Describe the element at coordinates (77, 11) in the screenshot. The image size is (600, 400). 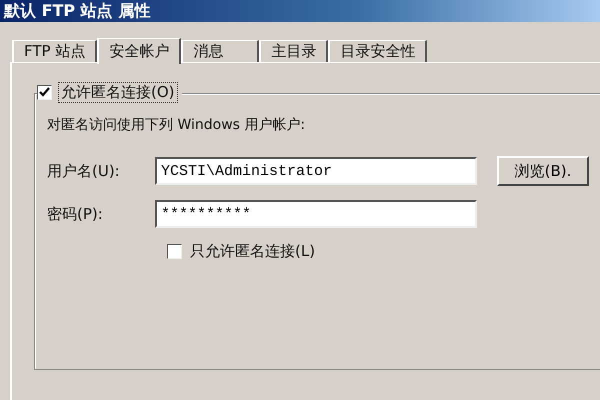
I see `window-title: 默认 FTP 站点 属性` at that location.